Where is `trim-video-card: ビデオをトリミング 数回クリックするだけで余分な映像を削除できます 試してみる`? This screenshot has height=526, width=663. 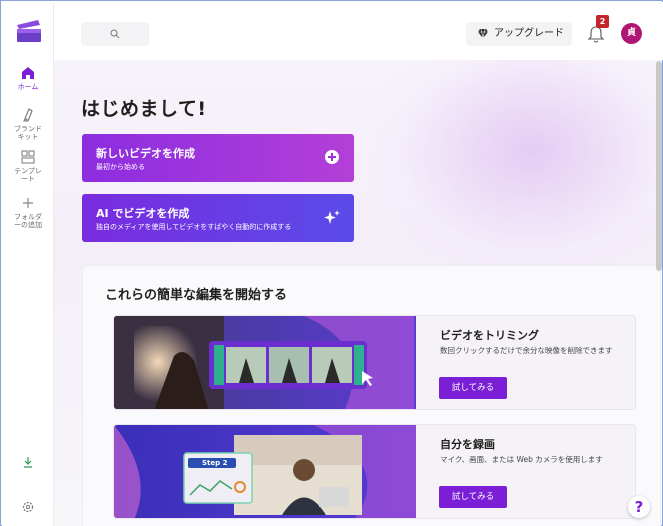 trim-video-card: ビデオをトリミング 数回クリックするだけで余分な映像を削除できます 試してみる is located at coordinates (374, 362).